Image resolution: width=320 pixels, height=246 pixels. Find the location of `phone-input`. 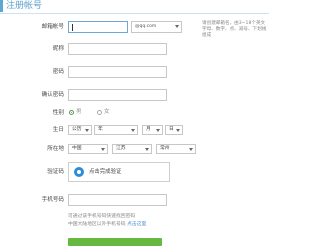

phone-input is located at coordinates (117, 200).